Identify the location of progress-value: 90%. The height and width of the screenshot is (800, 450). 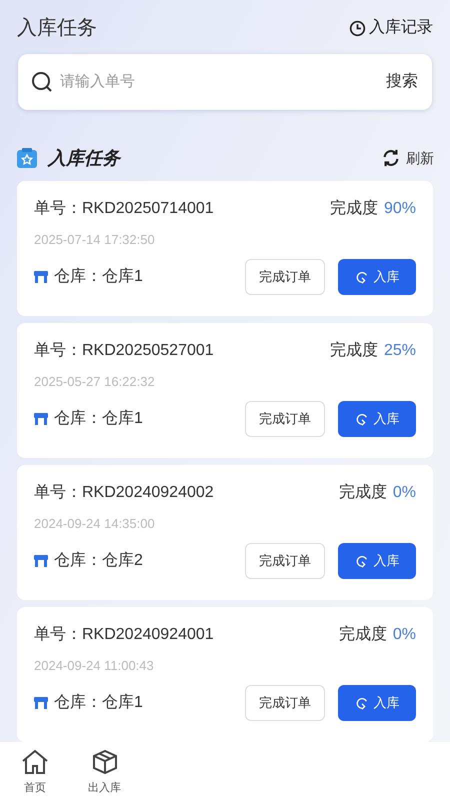
(400, 209).